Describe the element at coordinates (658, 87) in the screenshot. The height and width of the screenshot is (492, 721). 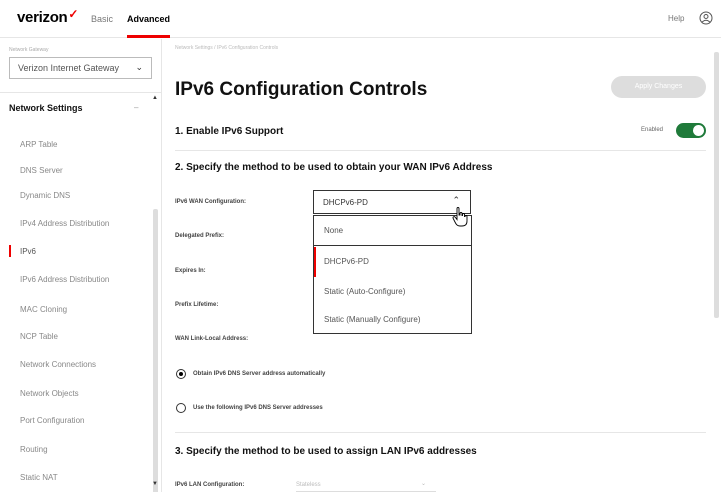
I see `apply-changes-button: Apply Changes` at that location.